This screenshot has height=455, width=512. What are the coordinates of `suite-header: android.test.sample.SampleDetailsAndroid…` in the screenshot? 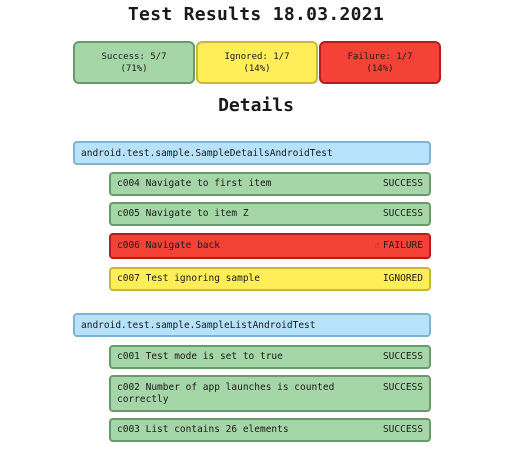 It's located at (252, 153).